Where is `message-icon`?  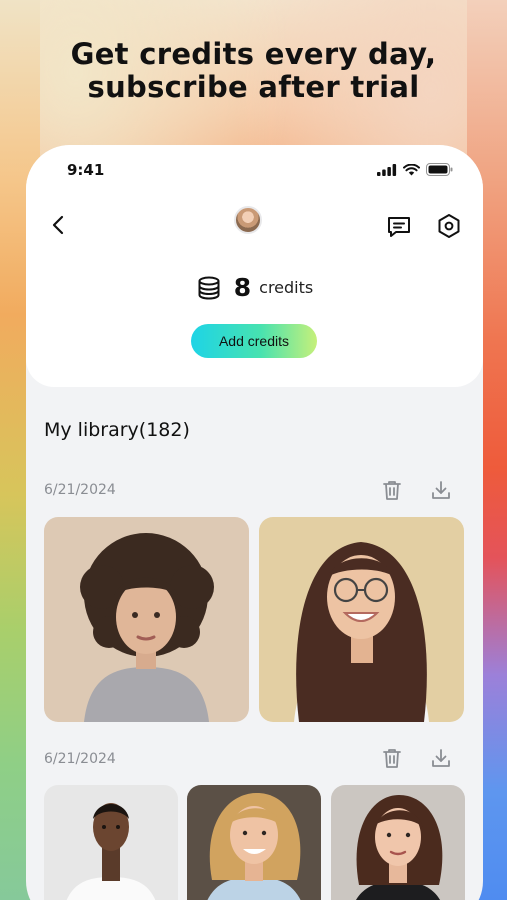 message-icon is located at coordinates (399, 227).